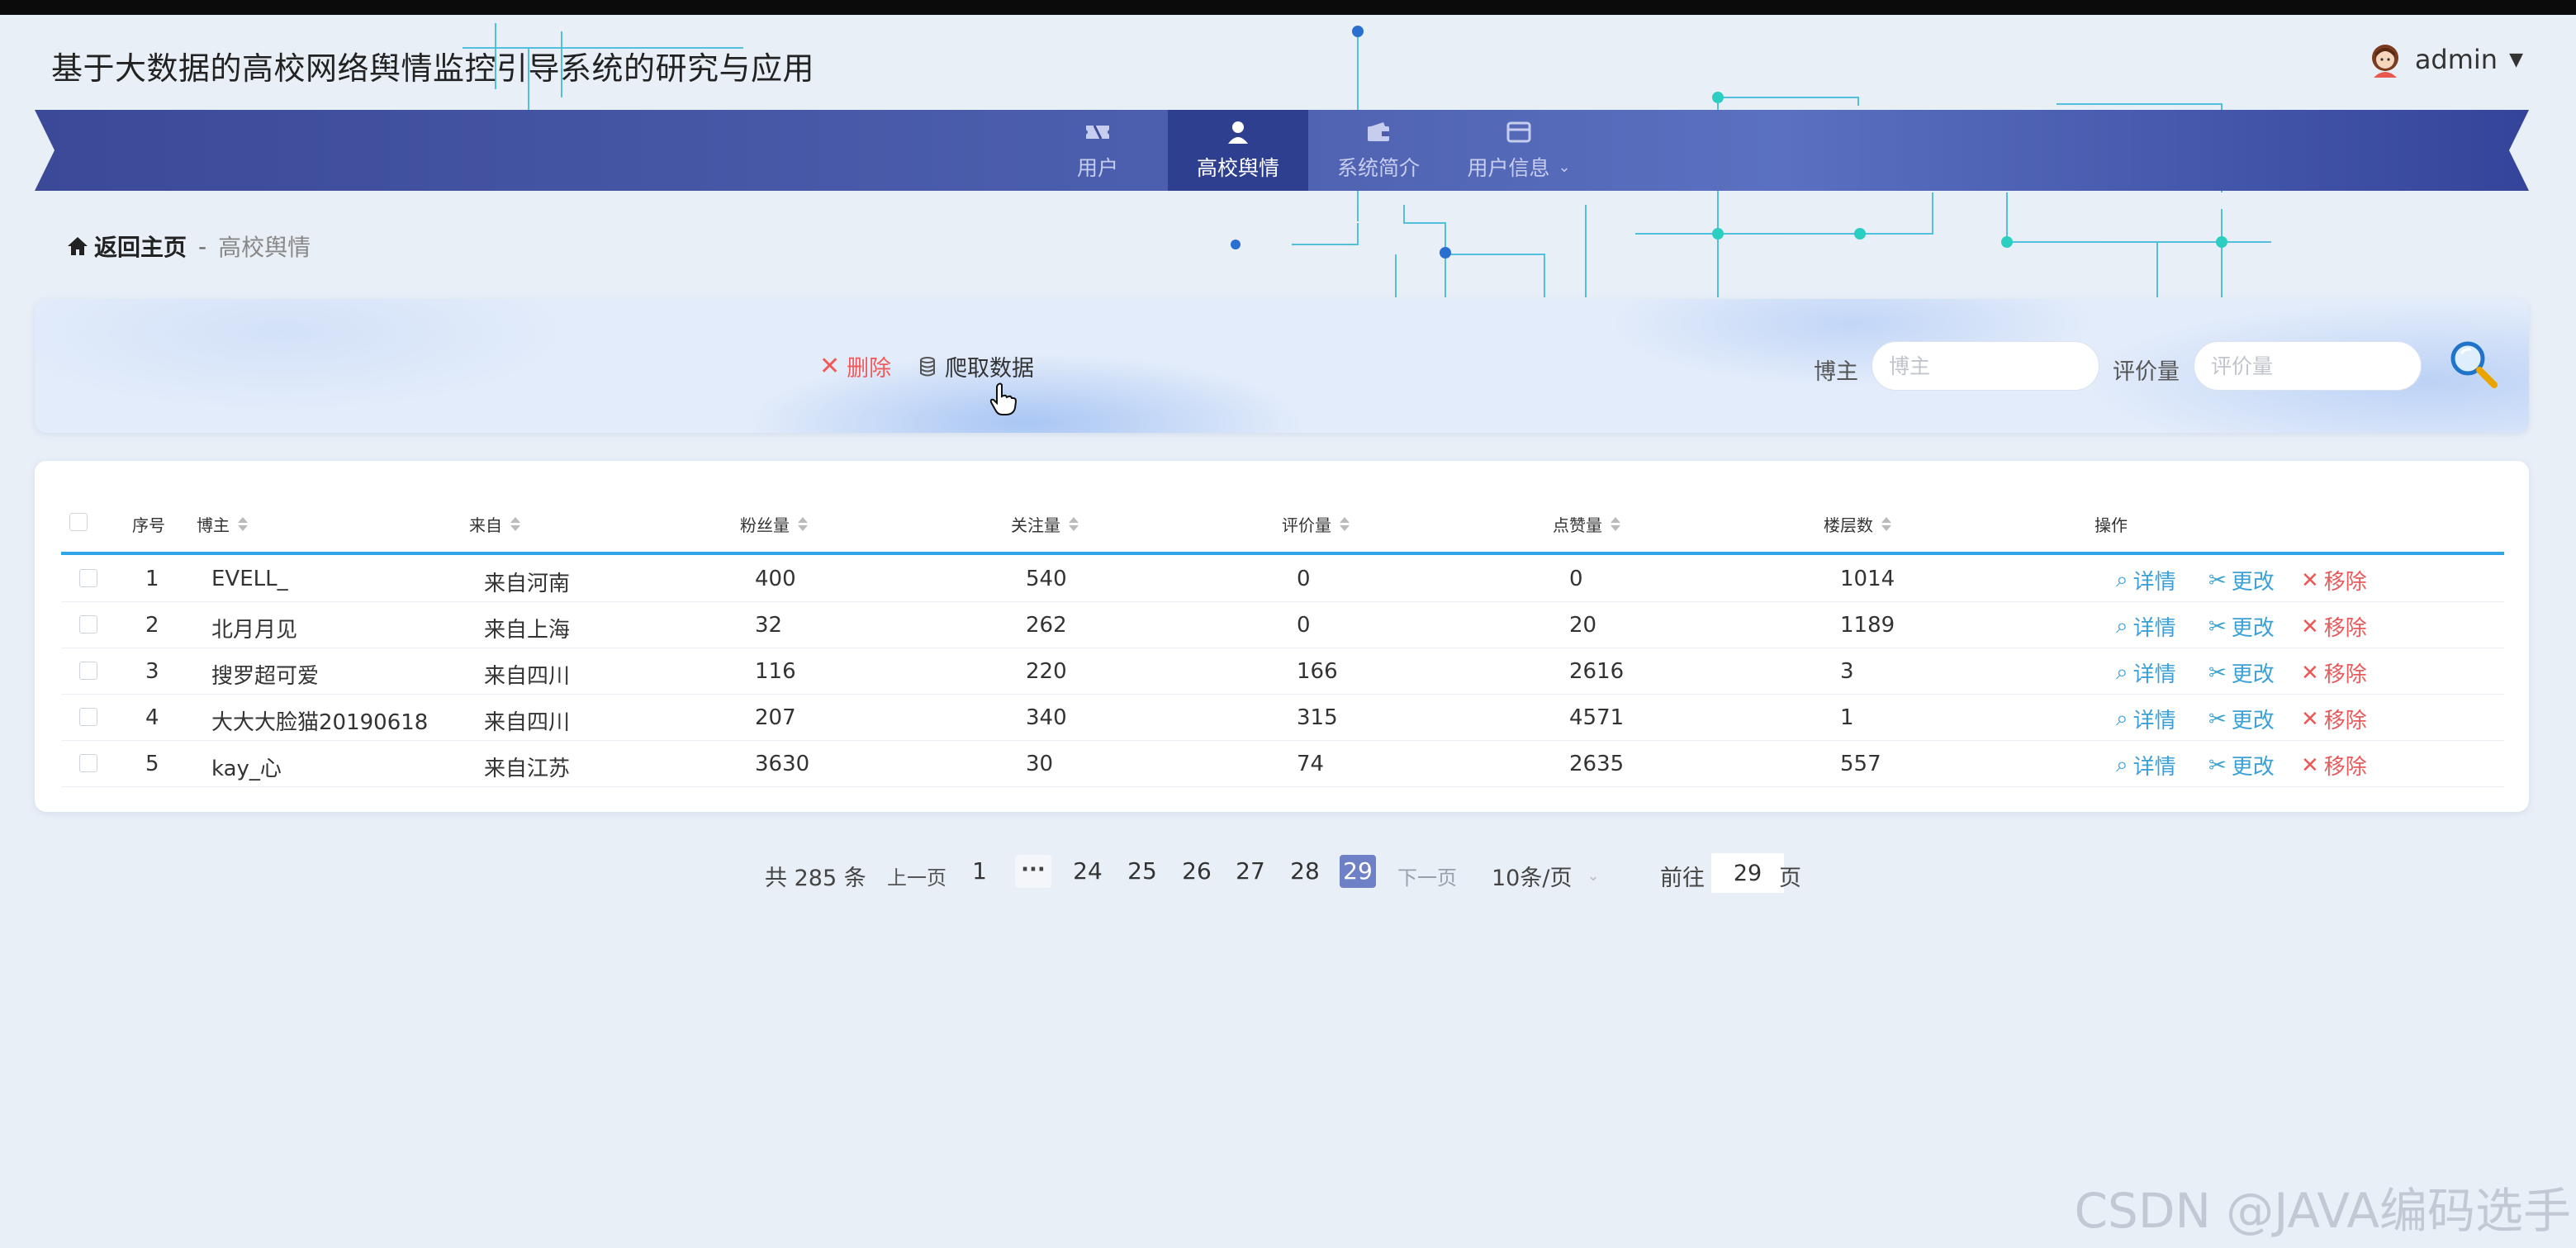  What do you see at coordinates (2111, 525) in the screenshot?
I see `column-header-actions: 操作` at bounding box center [2111, 525].